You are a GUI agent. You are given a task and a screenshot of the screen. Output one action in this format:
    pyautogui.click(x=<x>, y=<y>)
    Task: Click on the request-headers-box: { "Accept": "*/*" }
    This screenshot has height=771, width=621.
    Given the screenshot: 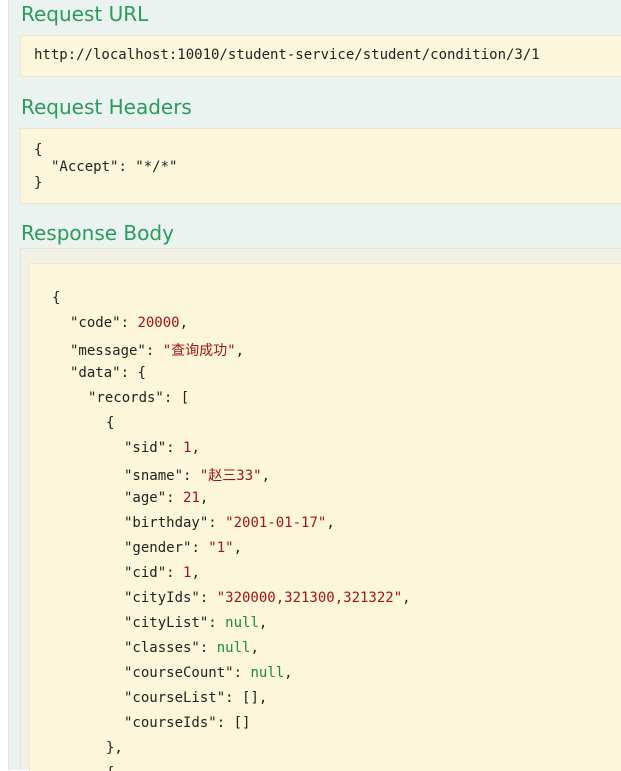 What is the action you would take?
    pyautogui.click(x=320, y=166)
    